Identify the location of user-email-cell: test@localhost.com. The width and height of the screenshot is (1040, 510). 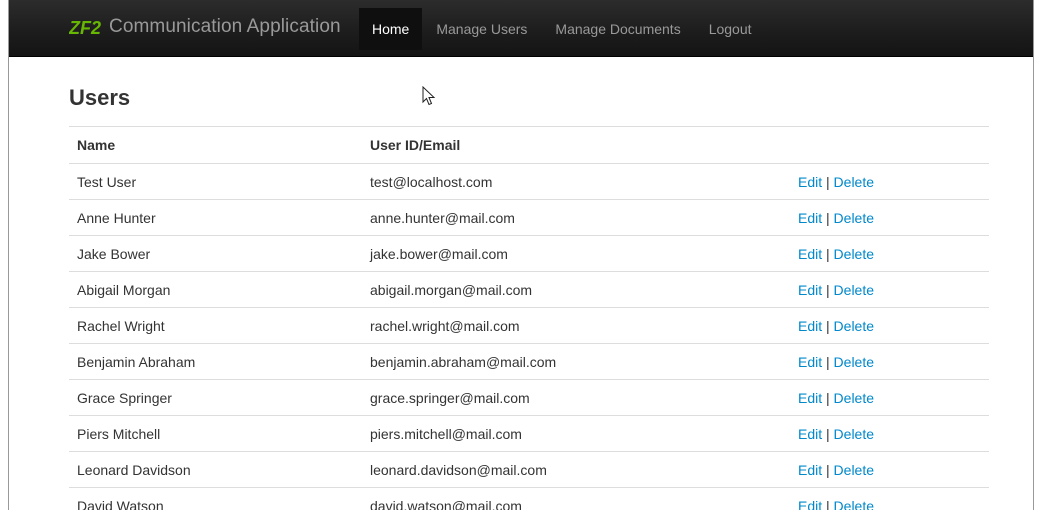
(576, 181).